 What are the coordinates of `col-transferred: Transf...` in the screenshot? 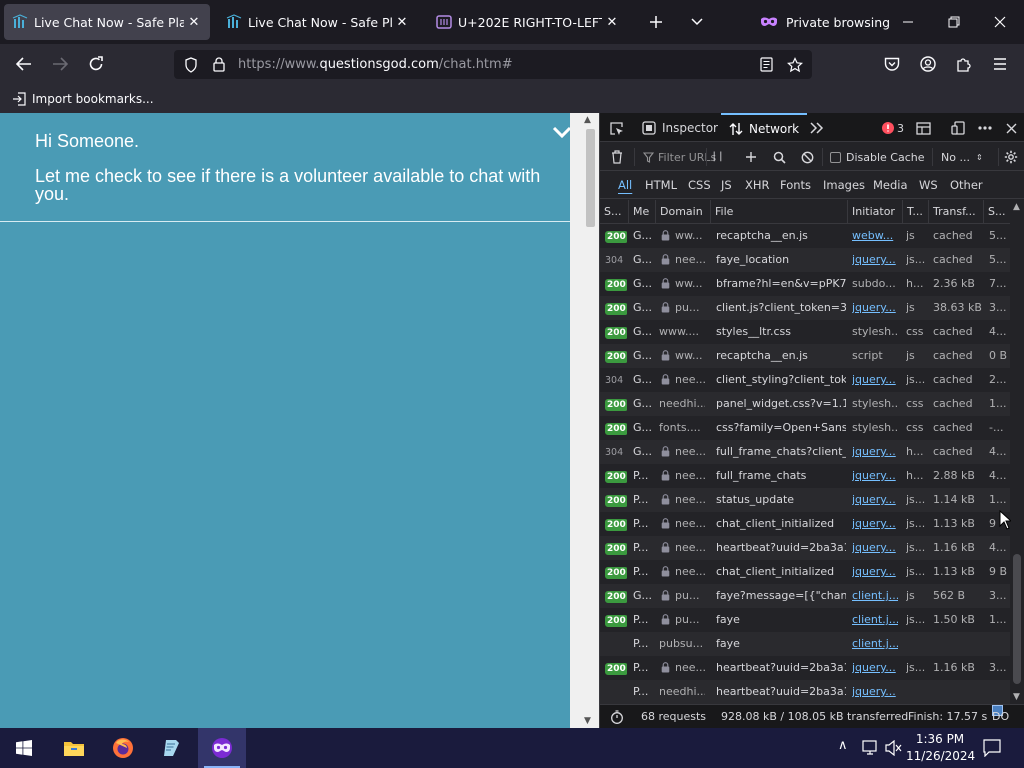 It's located at (955, 212).